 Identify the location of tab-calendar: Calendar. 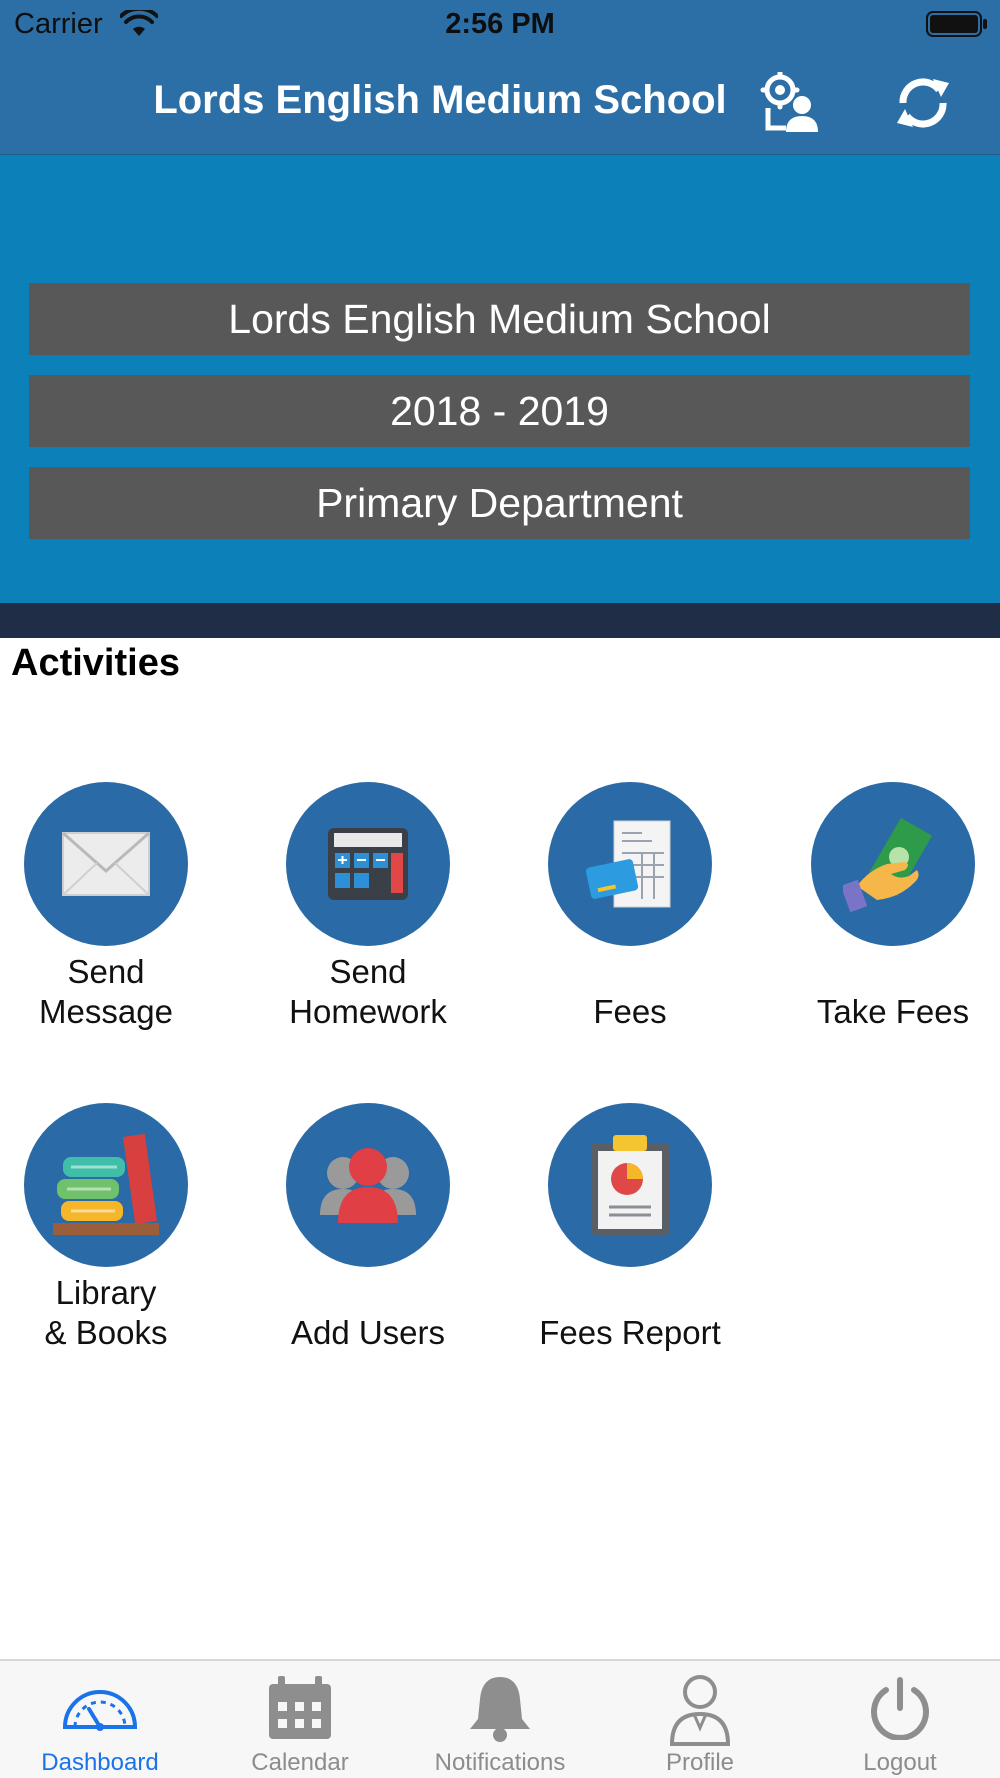
(300, 1719).